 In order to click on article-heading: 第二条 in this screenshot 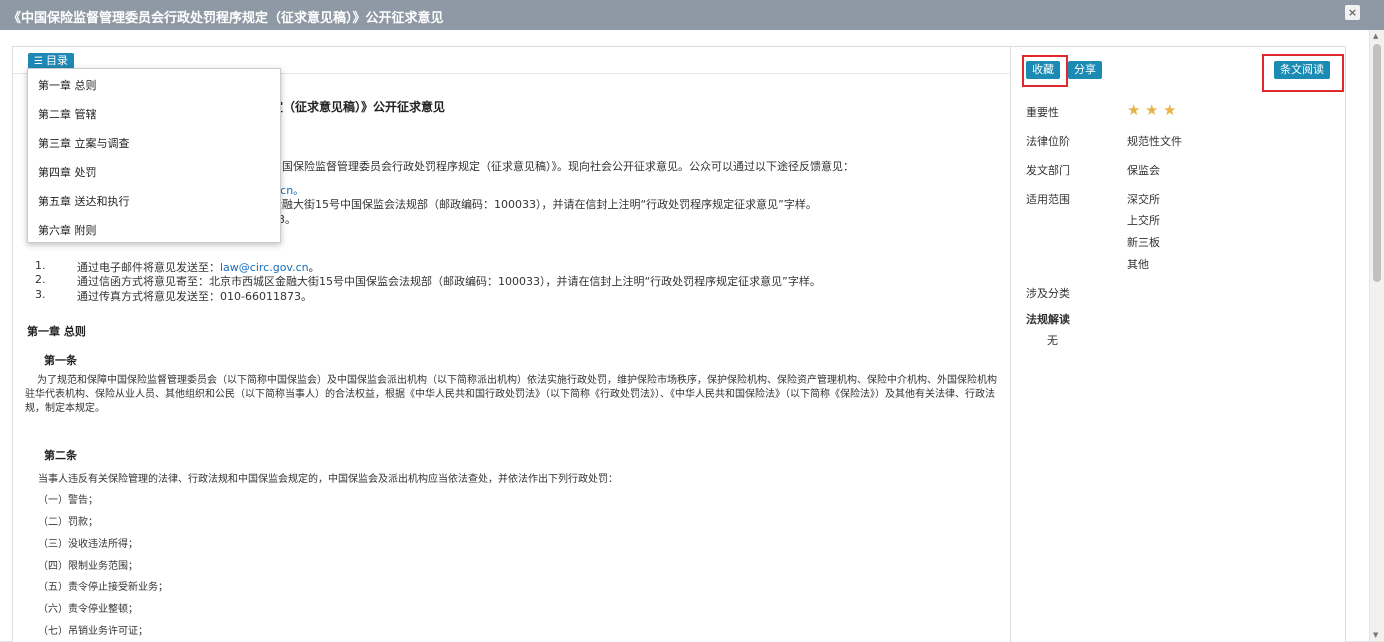, I will do `click(60, 455)`.